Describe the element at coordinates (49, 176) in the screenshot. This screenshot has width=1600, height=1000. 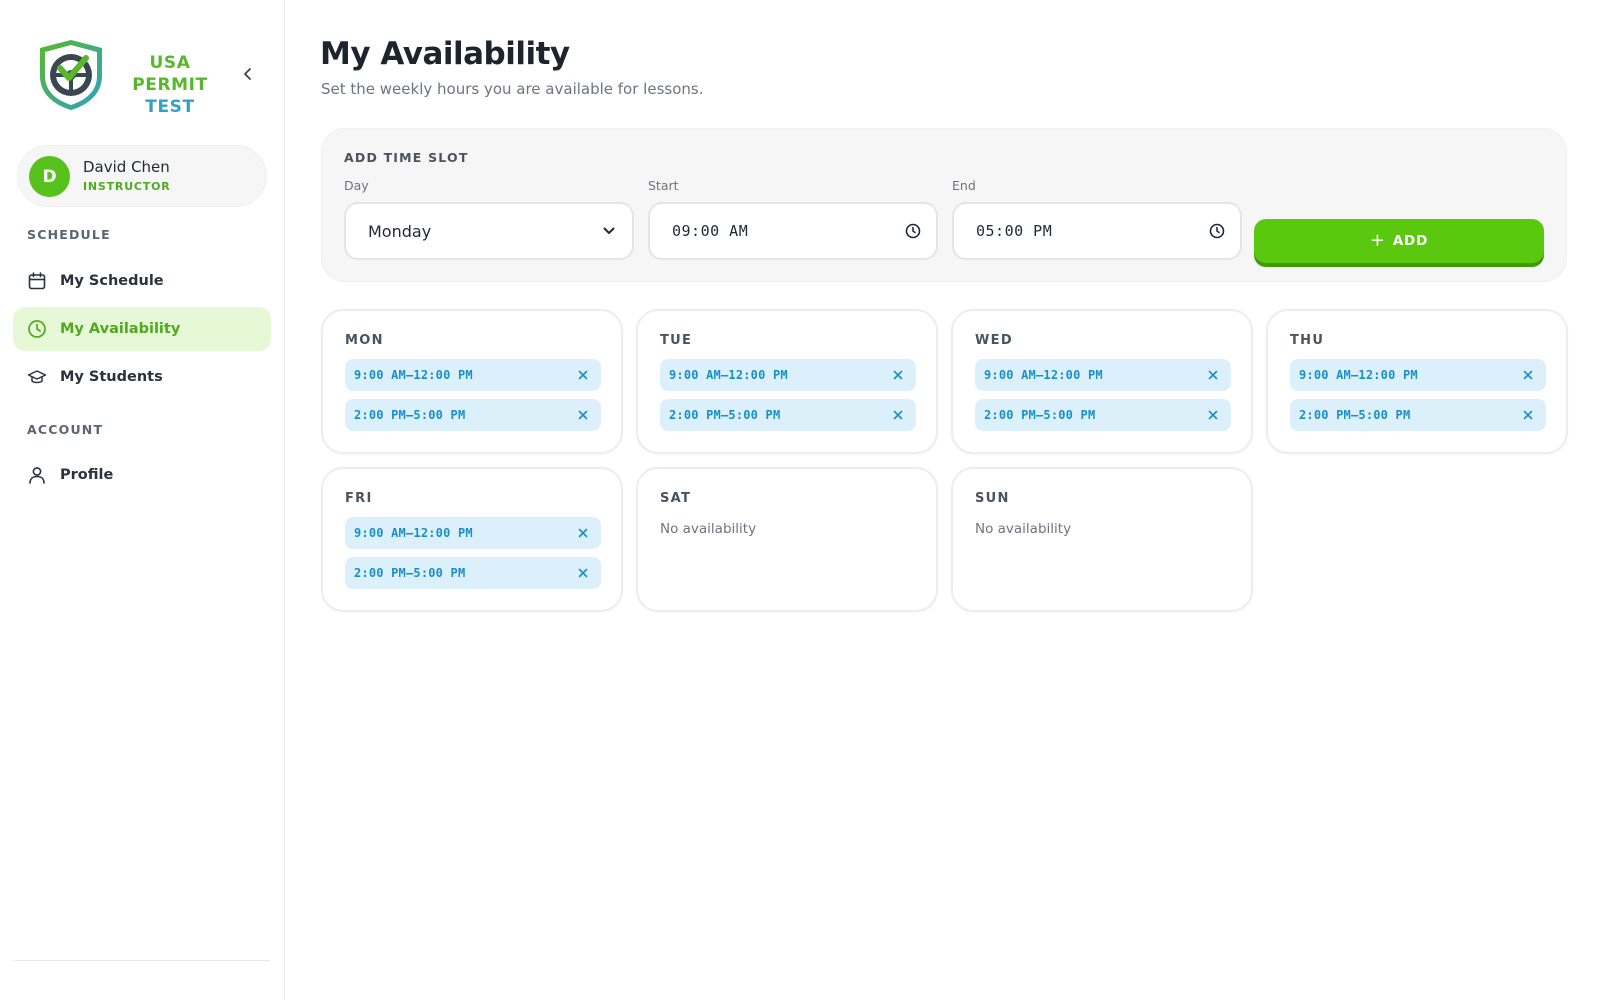
I see `avatar: D` at that location.